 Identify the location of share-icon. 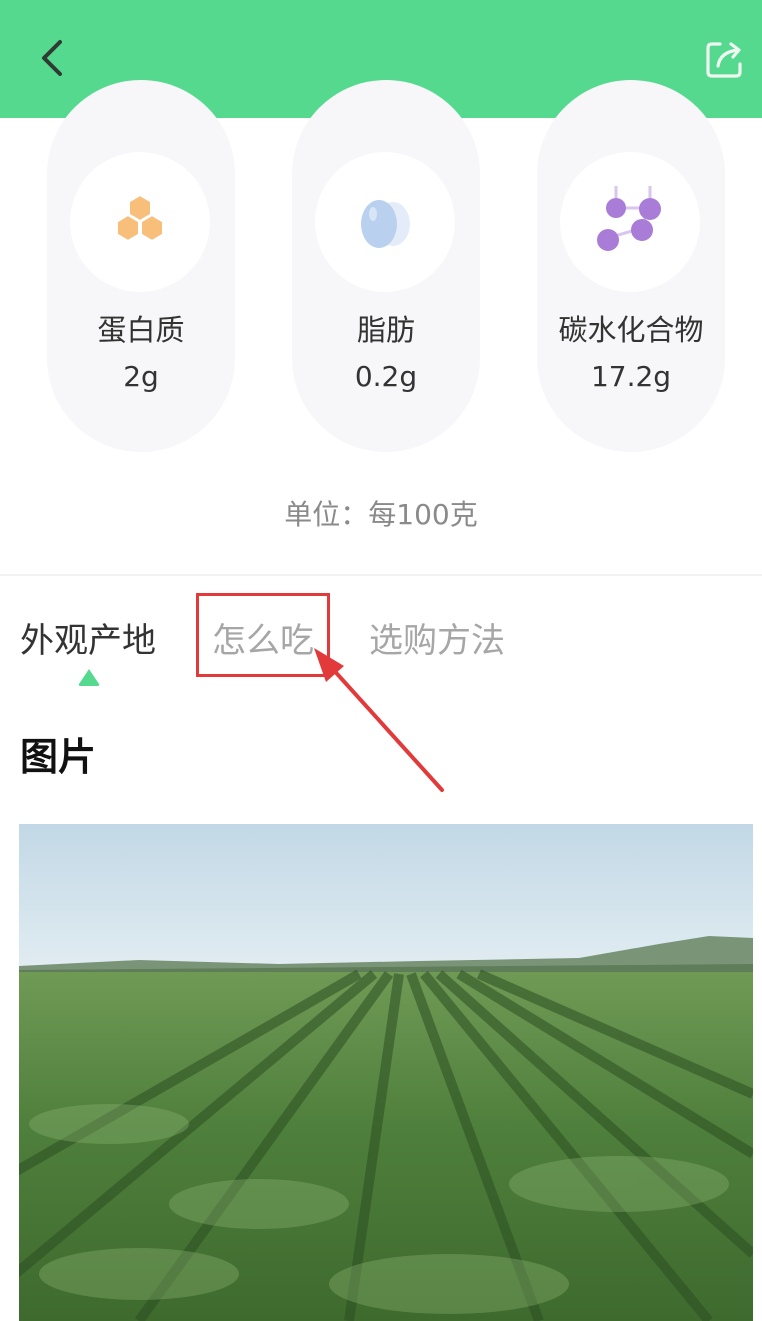
(724, 60).